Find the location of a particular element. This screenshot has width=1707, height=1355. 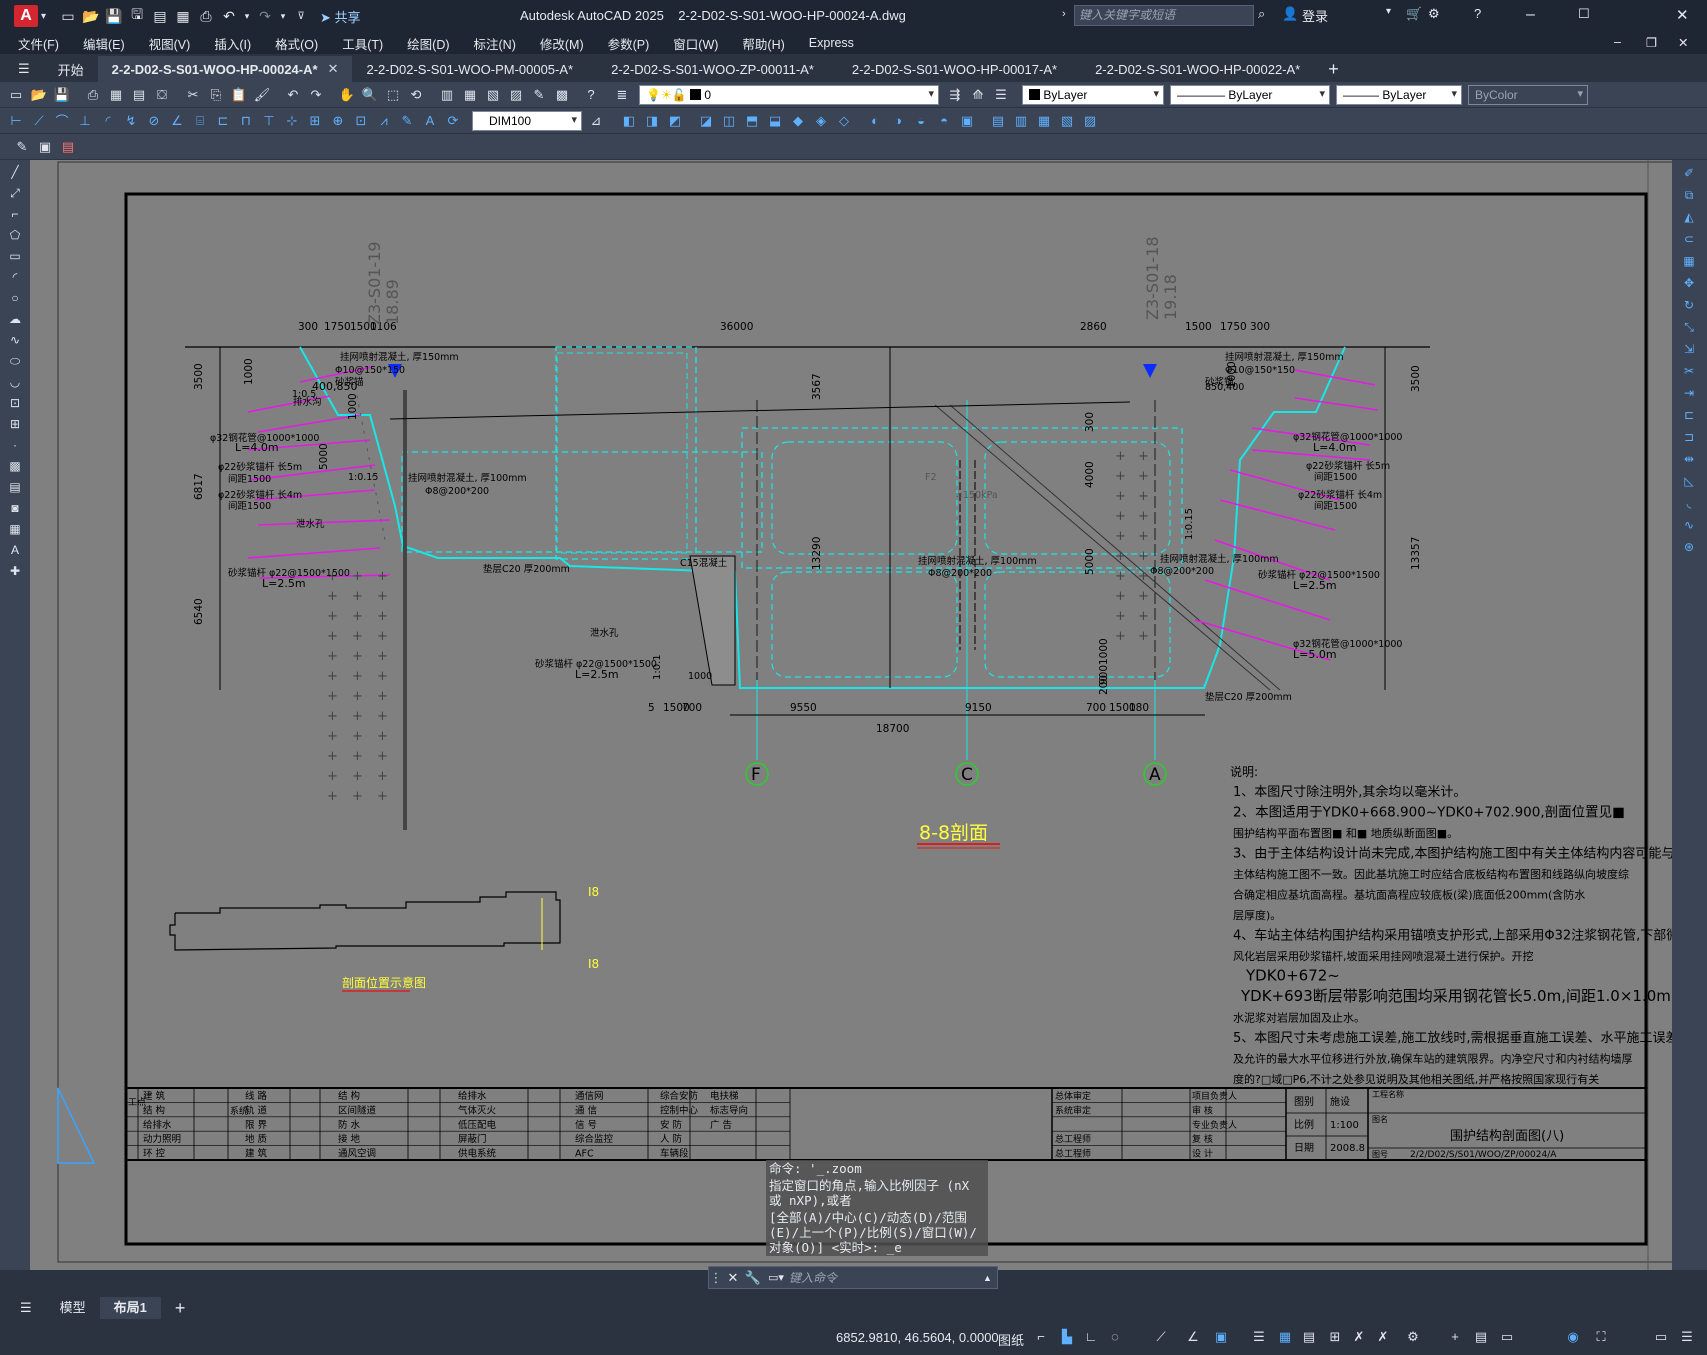

blend-icon: ∿ is located at coordinates (1689, 525).